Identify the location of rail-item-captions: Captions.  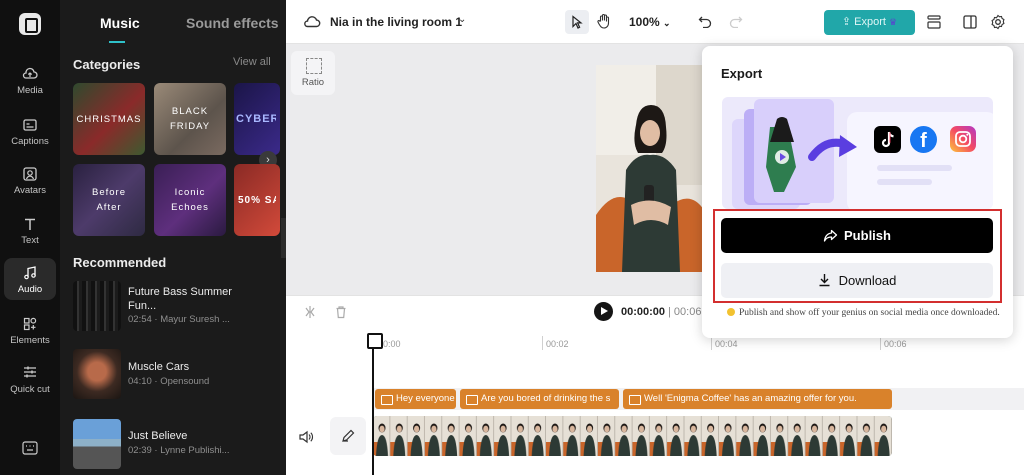
(30, 132).